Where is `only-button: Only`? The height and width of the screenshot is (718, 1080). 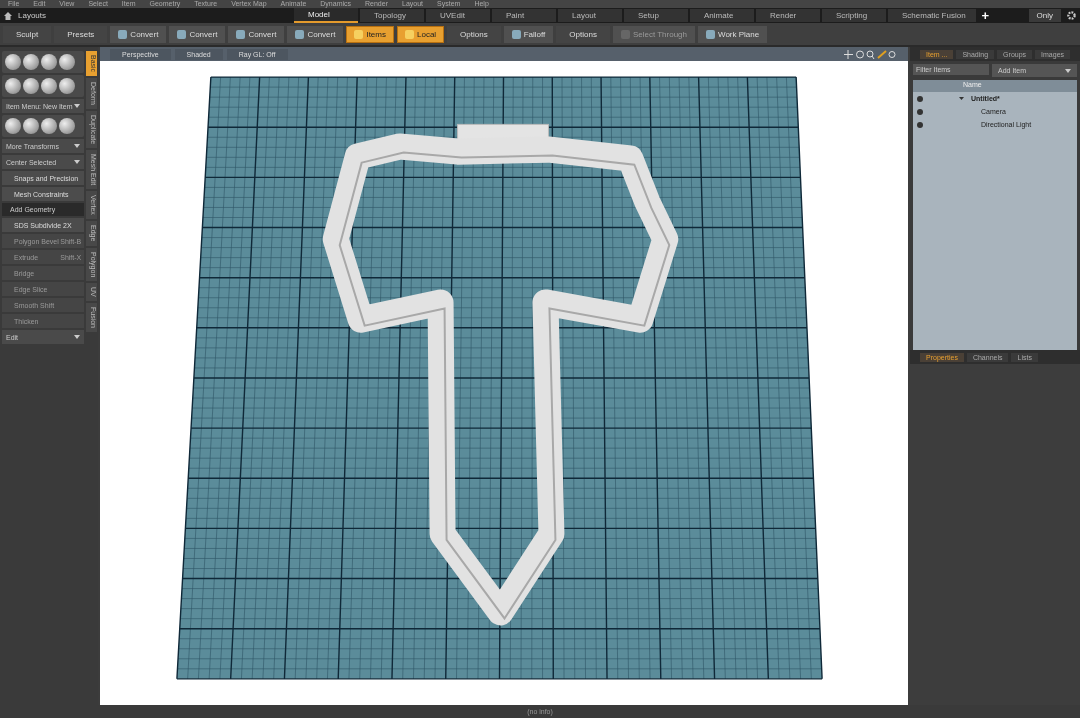
only-button: Only is located at coordinates (1044, 15).